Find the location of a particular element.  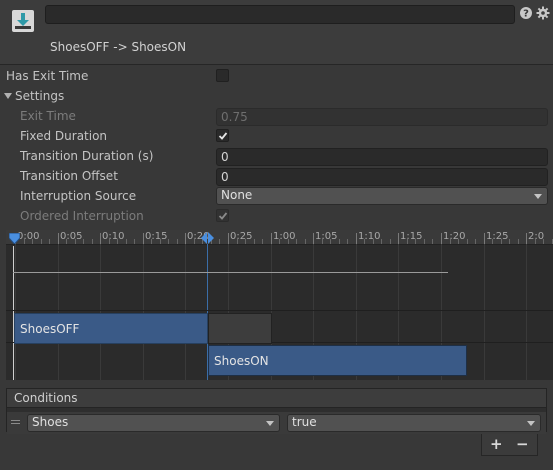

ordered-interruption-checkbox is located at coordinates (222, 215).